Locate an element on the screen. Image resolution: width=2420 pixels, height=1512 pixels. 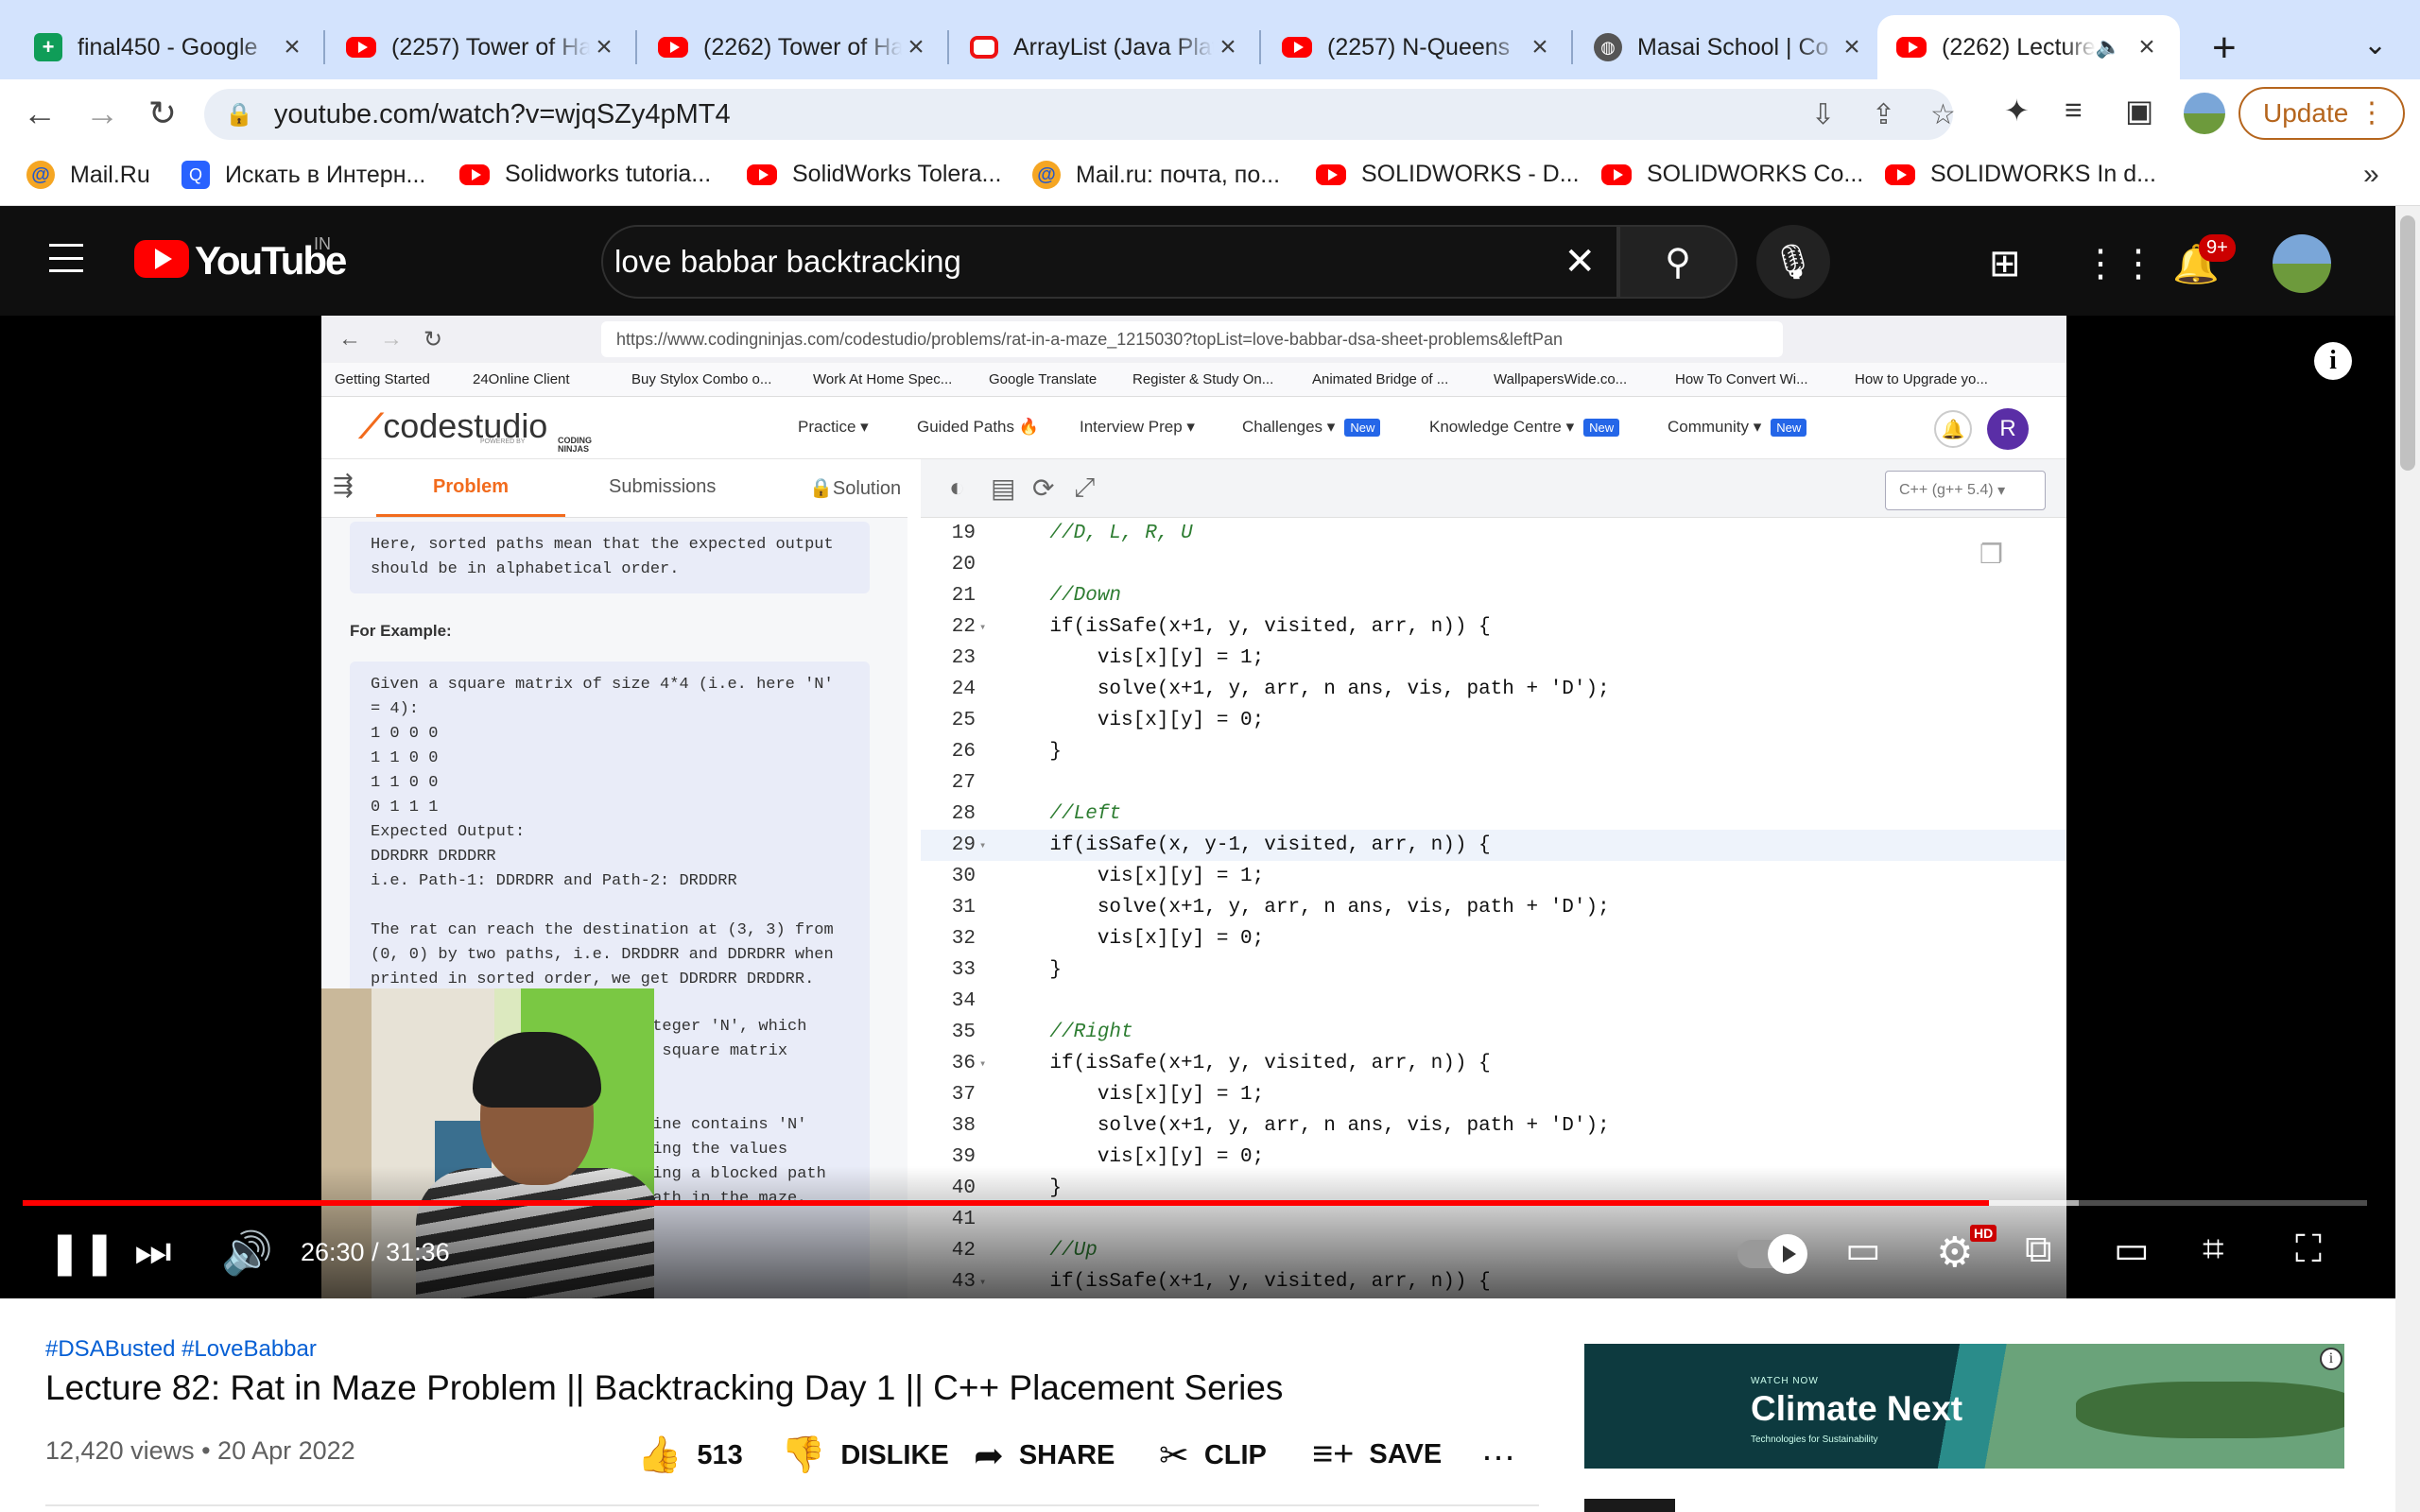
browser-tab-active: (2262) Lecture 🔈 × is located at coordinates (2028, 47).